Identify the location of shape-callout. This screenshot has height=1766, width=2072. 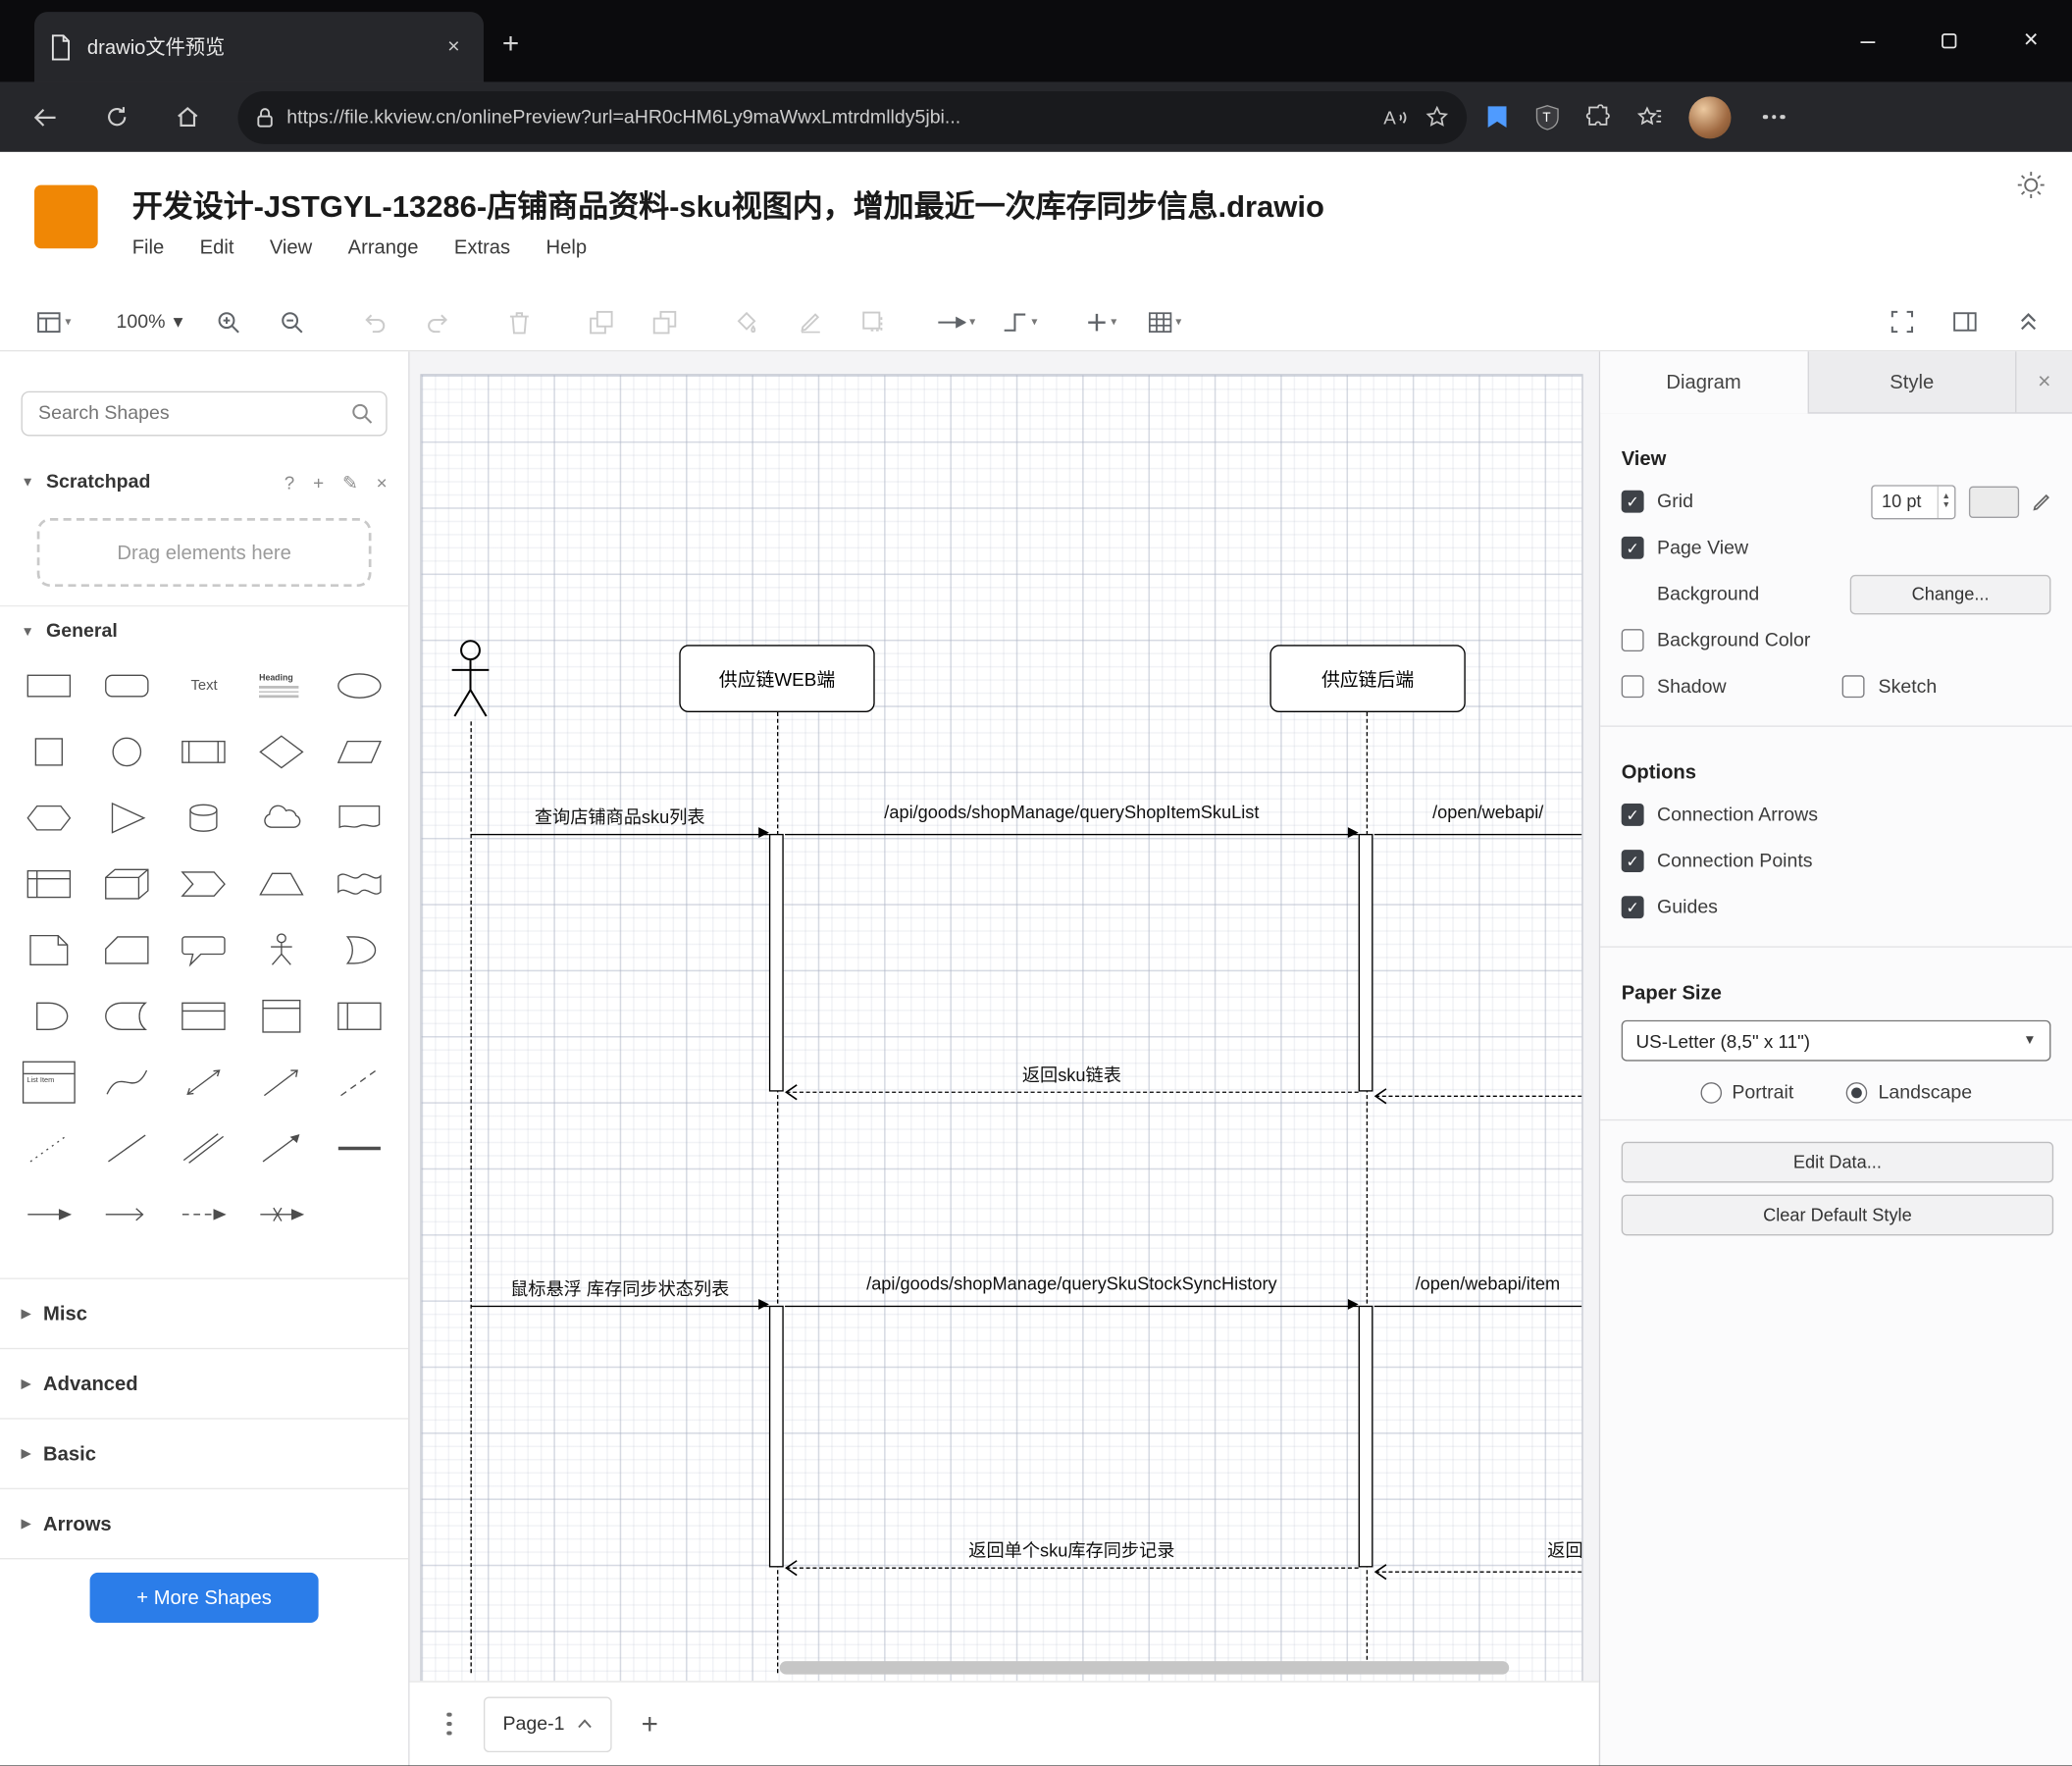
(204, 950).